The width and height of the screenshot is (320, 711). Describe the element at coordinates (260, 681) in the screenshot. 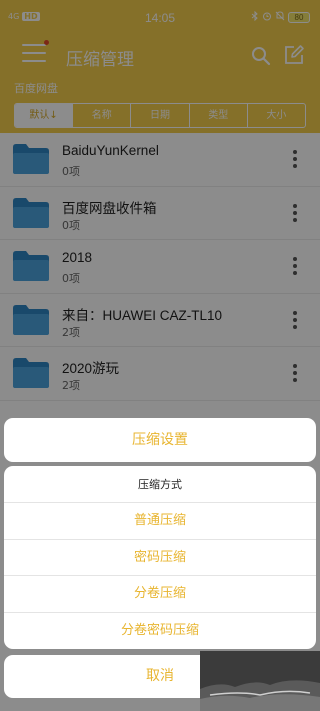

I see `thumbnail-preview` at that location.